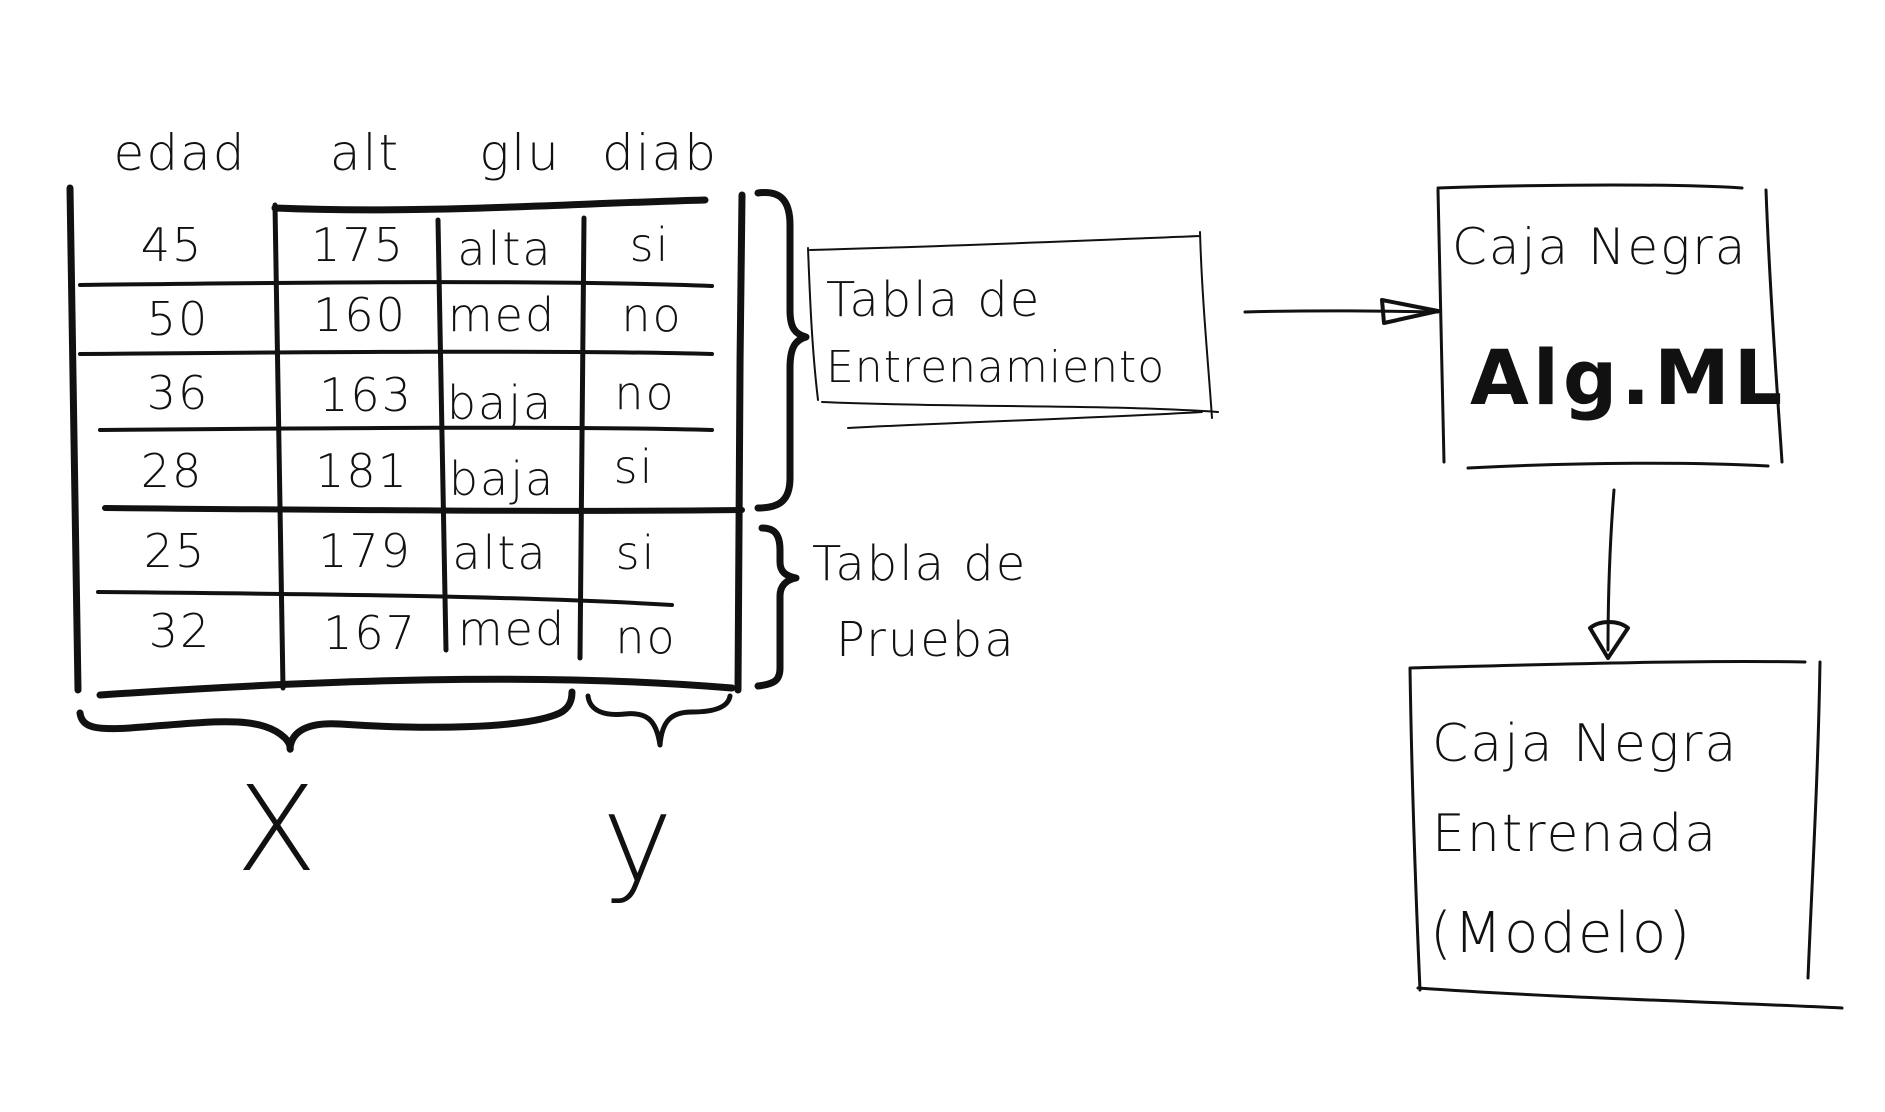 The width and height of the screenshot is (1885, 1112). Describe the element at coordinates (996, 367) in the screenshot. I see `training-label-line2: Entrenamiento` at that location.